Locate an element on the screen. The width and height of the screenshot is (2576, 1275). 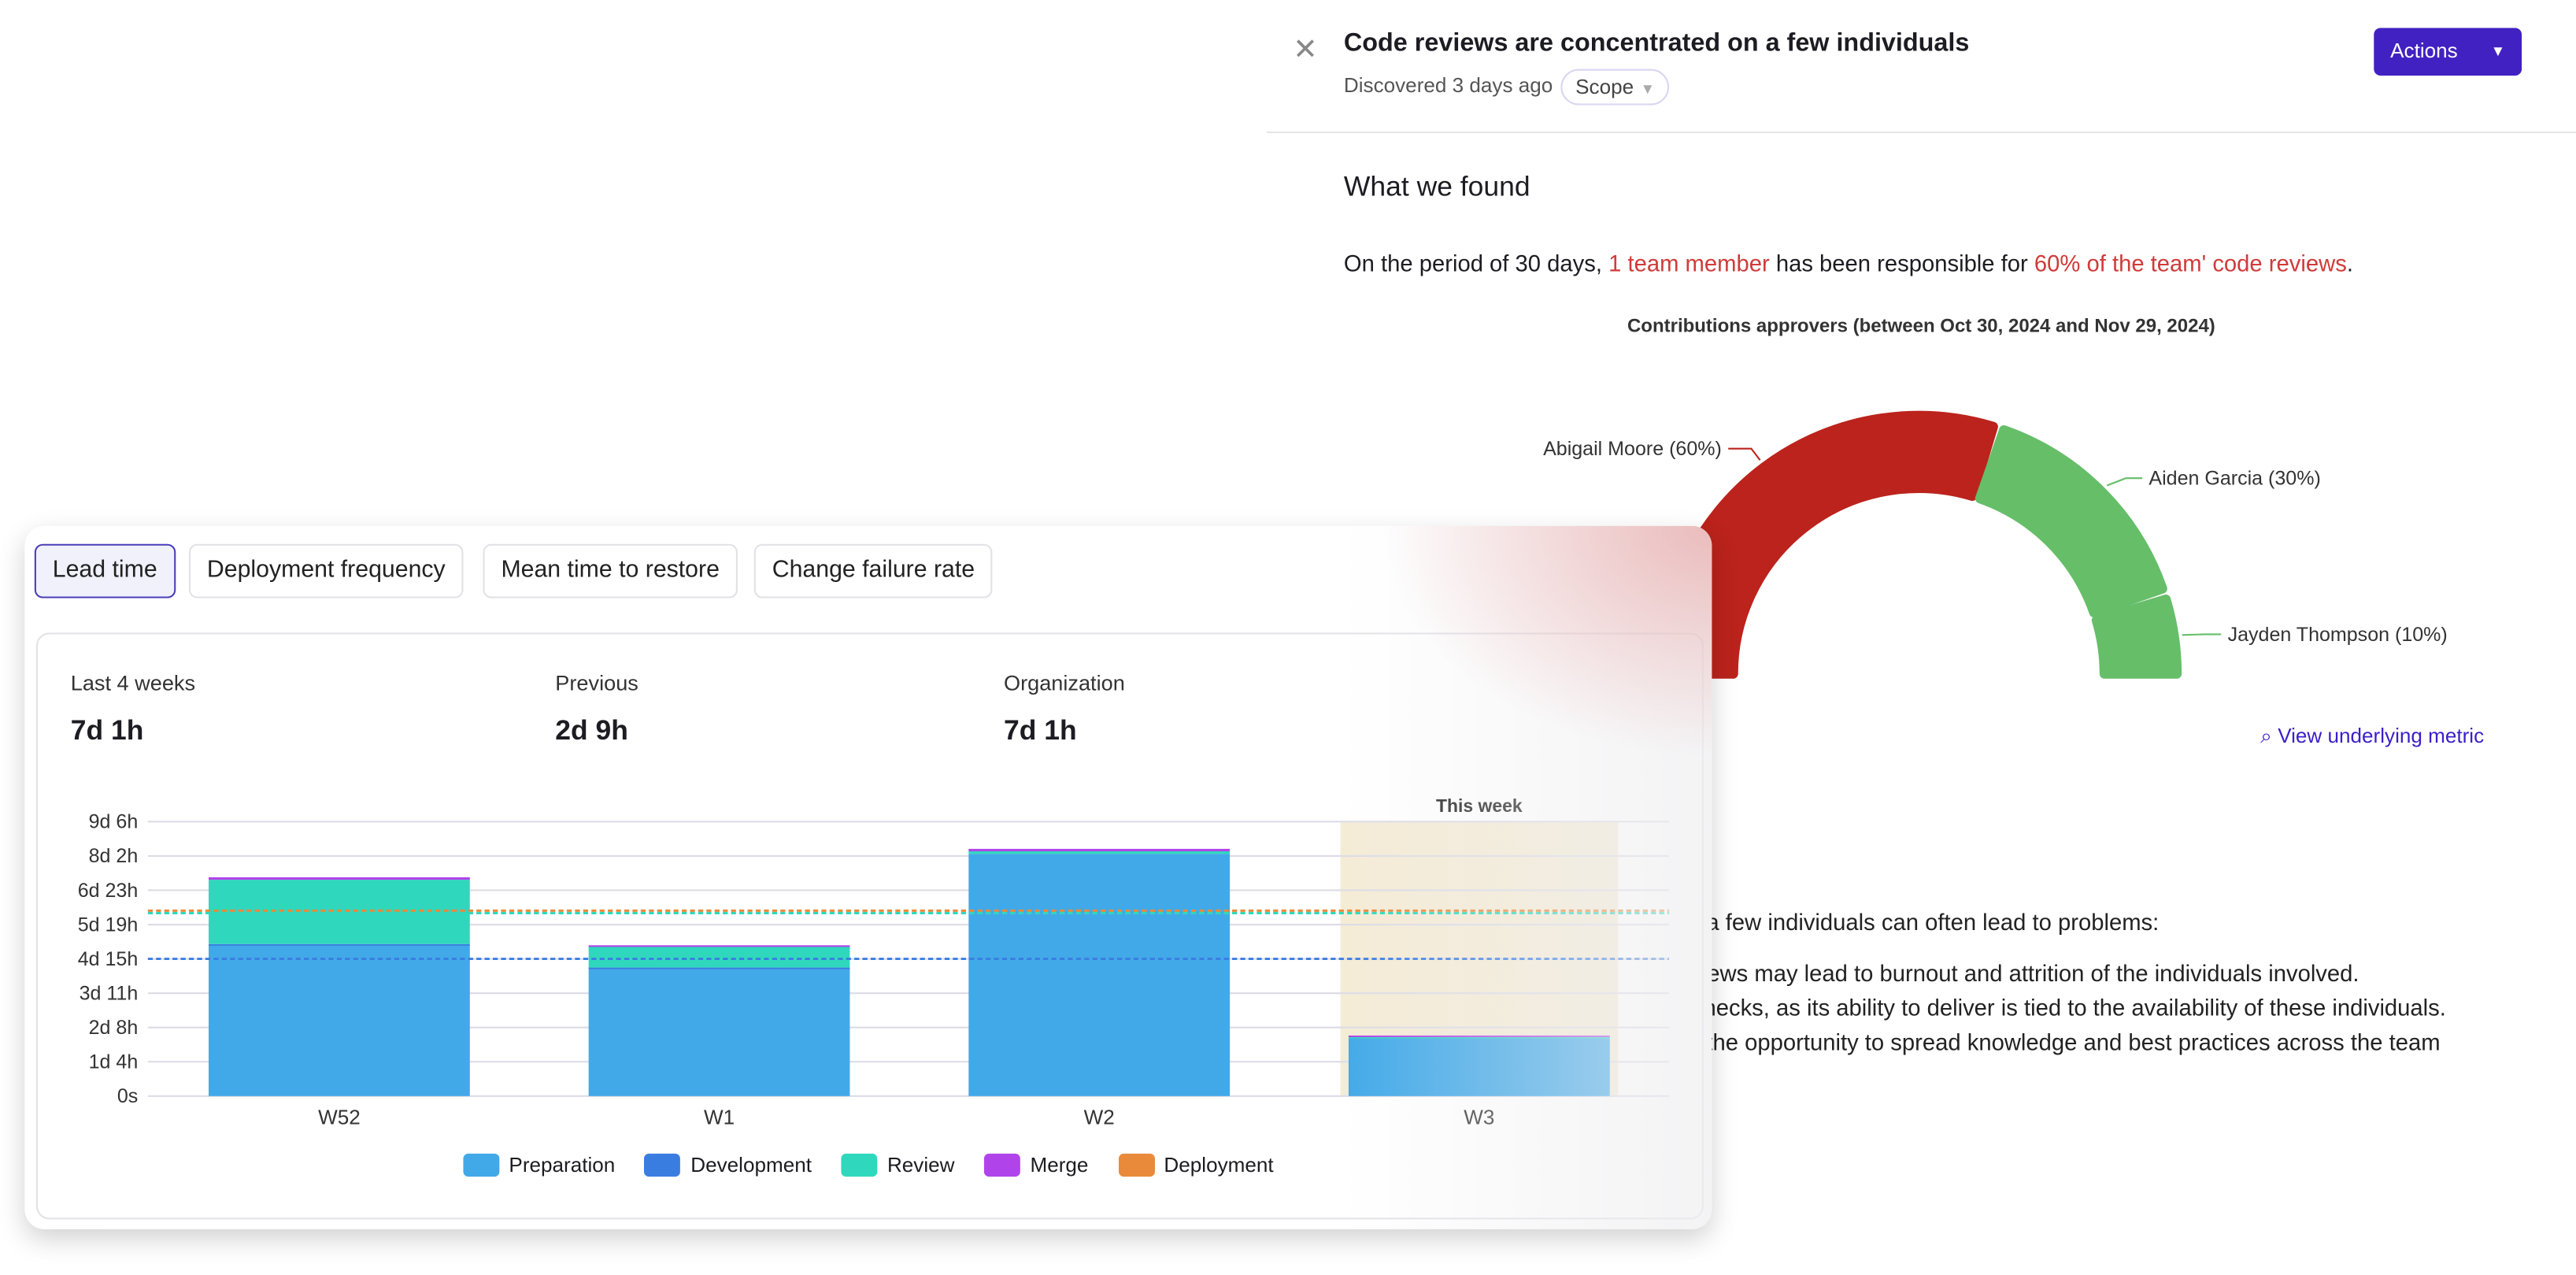
legend-item: Deployment is located at coordinates (1195, 1165).